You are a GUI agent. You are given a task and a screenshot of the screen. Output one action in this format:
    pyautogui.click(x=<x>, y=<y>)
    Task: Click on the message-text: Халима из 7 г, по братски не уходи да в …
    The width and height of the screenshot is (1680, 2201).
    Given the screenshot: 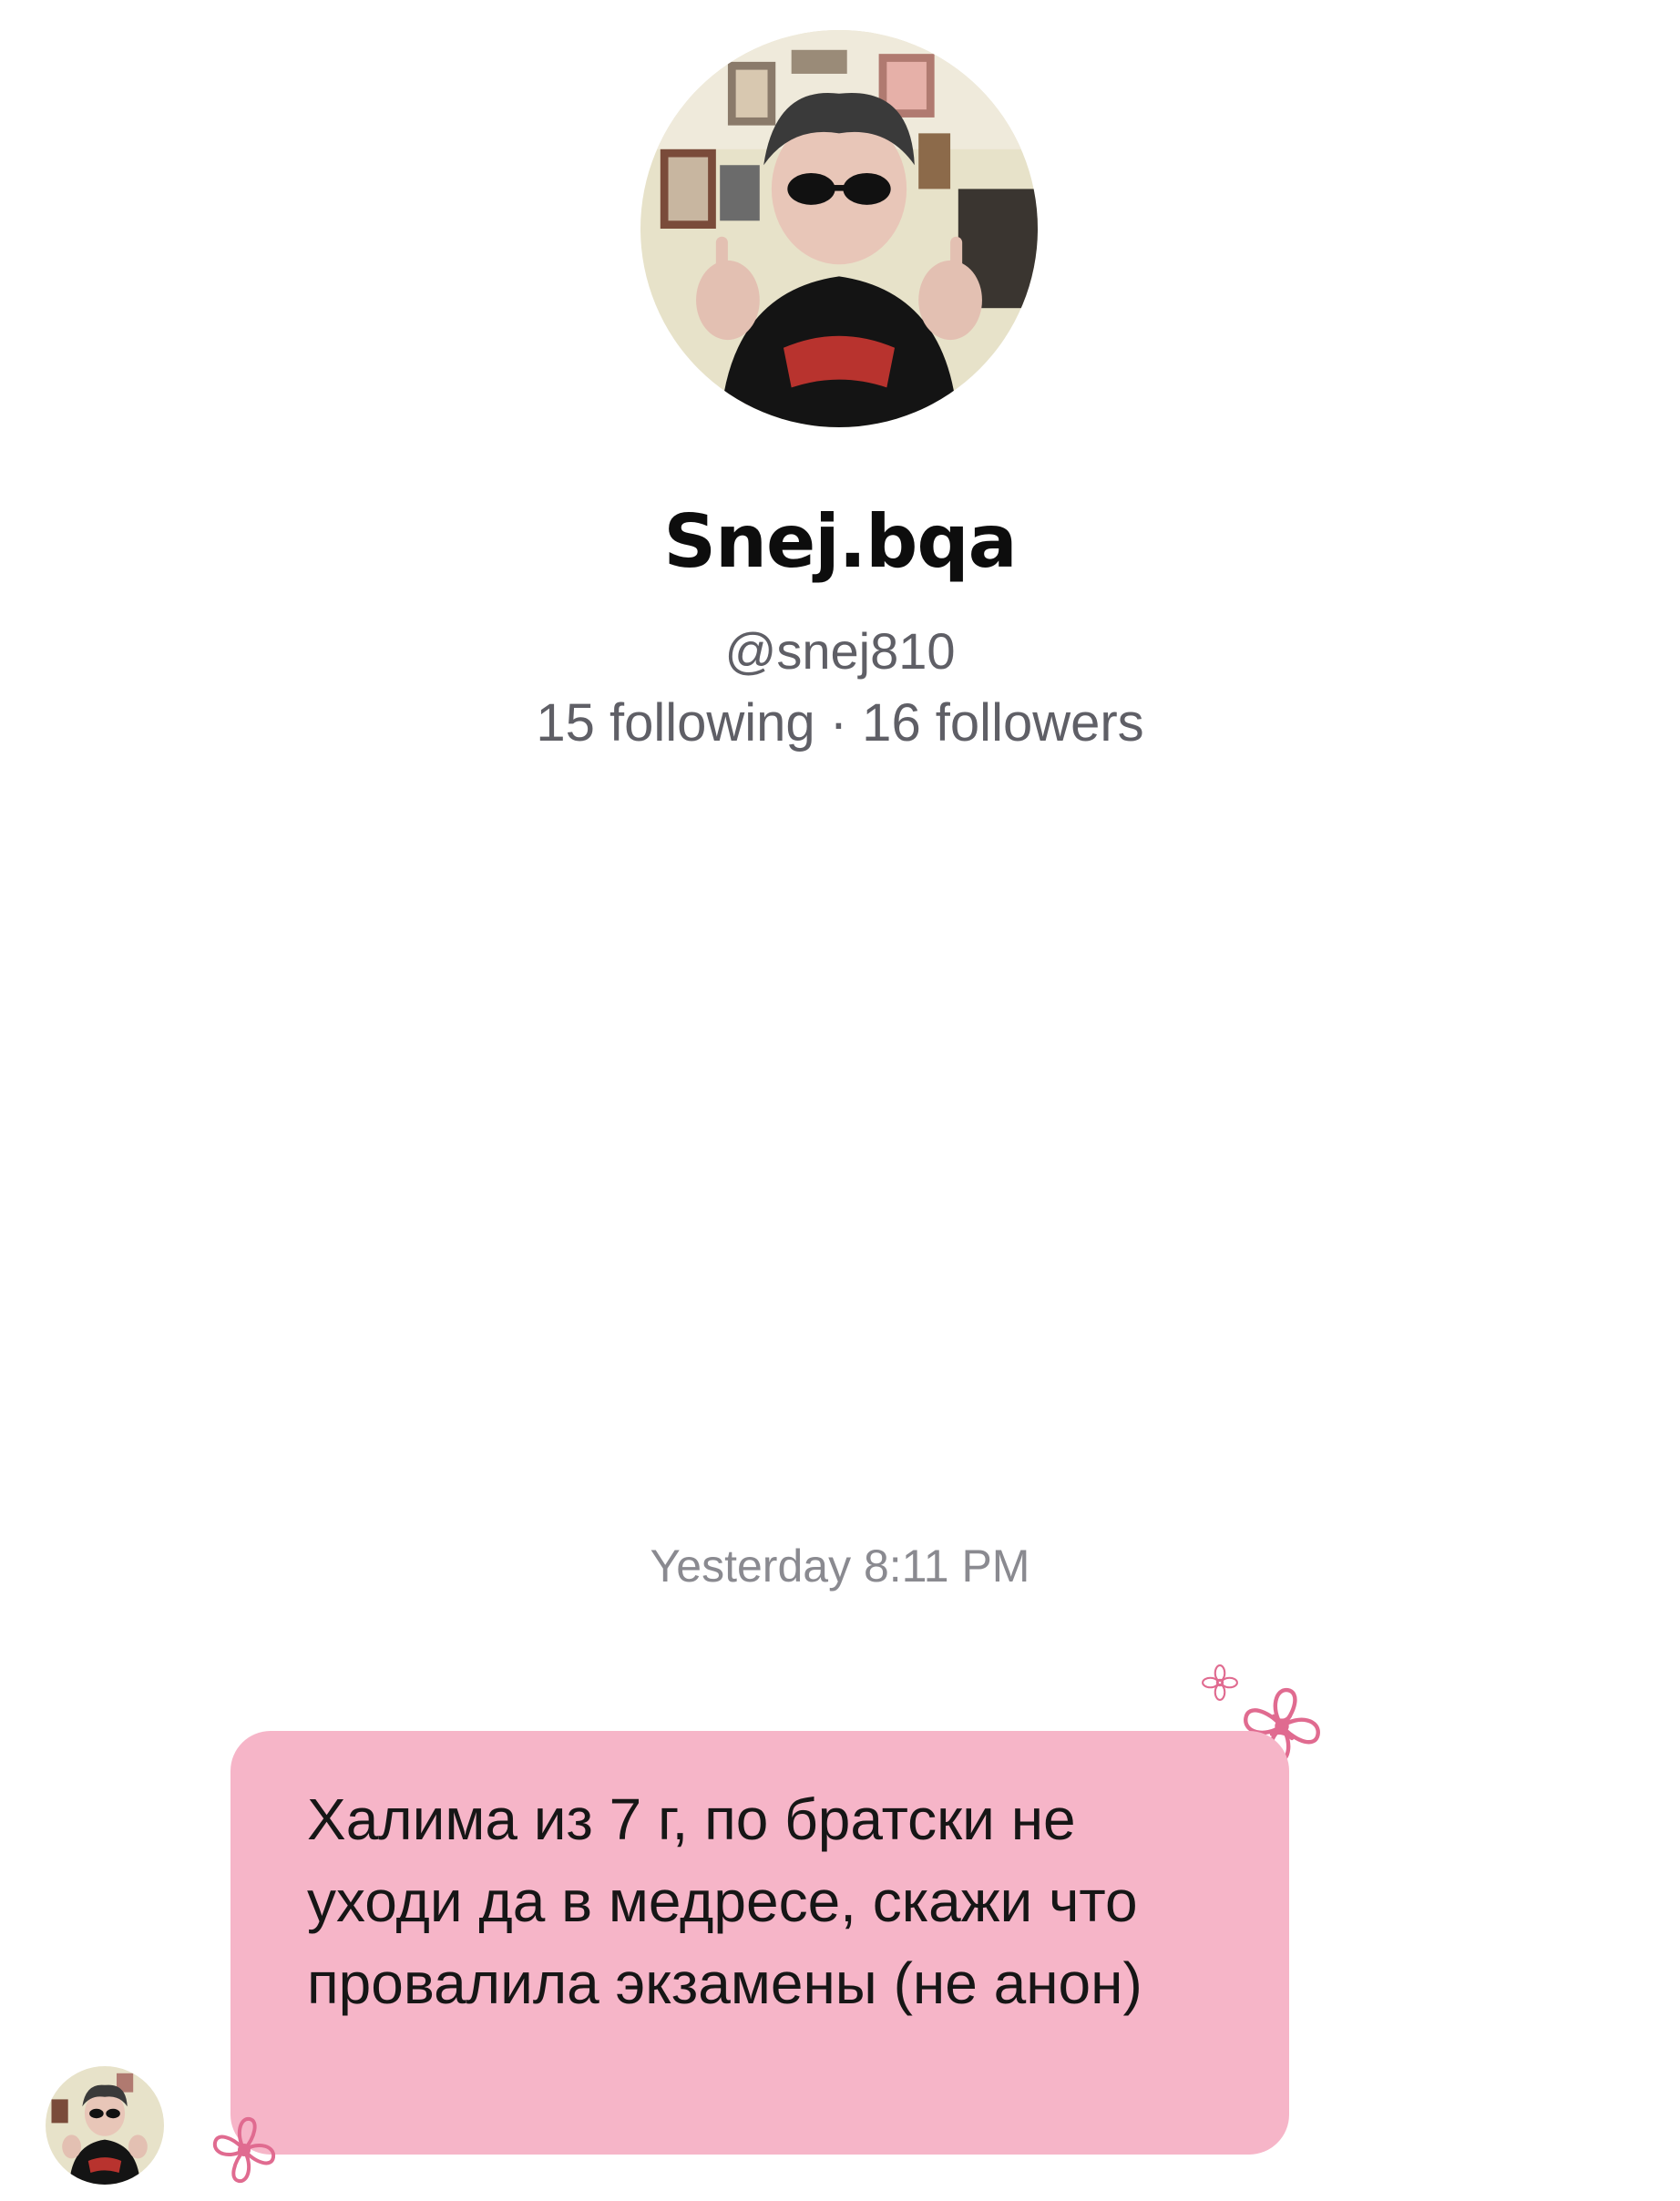 What is the action you would take?
    pyautogui.click(x=724, y=1901)
    